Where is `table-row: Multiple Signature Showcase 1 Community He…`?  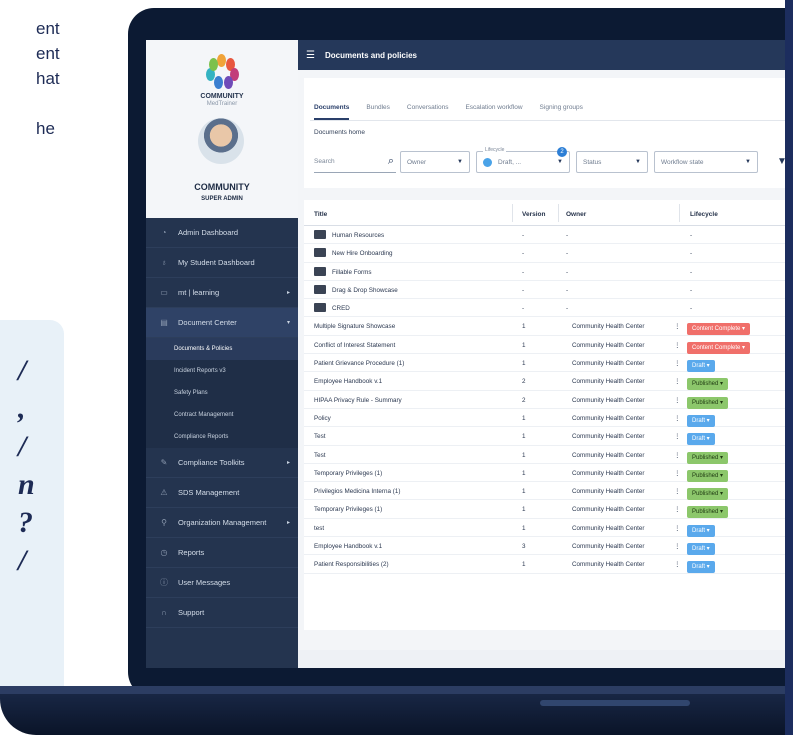 table-row: Multiple Signature Showcase 1 Community He… is located at coordinates (545, 326).